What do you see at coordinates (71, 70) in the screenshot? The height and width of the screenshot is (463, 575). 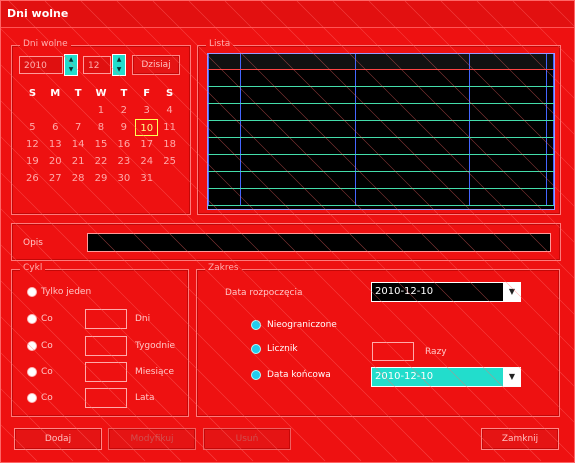 I see `year-down-icon: ▼` at bounding box center [71, 70].